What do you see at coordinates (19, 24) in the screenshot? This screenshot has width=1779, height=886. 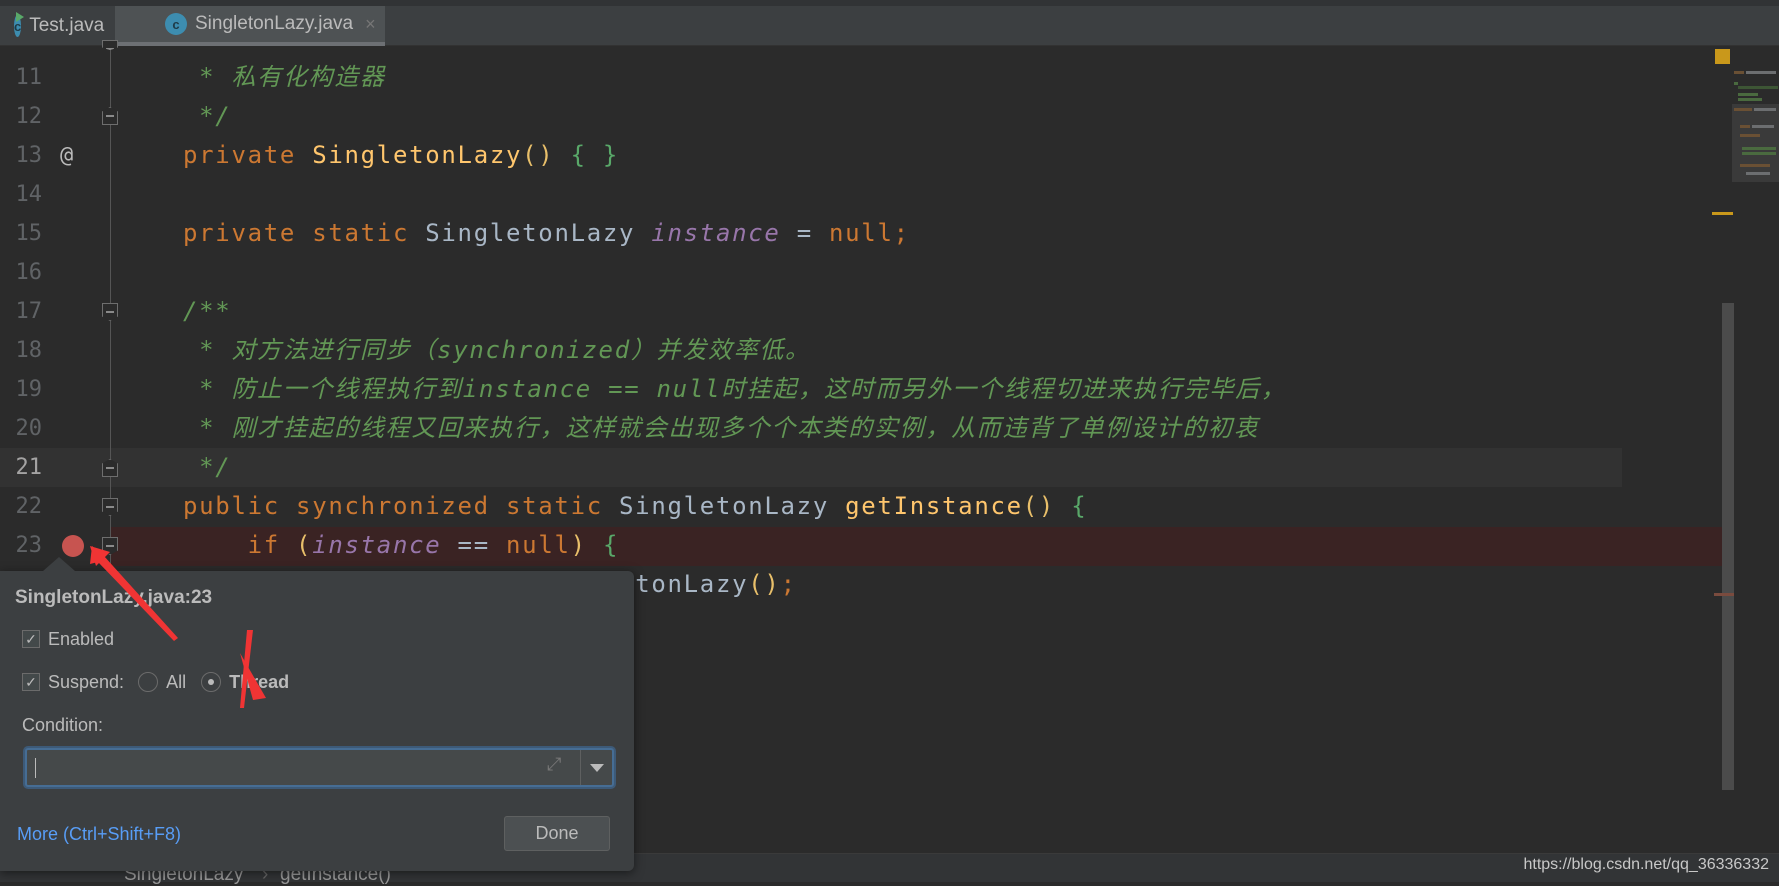 I see `java-class-run-icon: c` at bounding box center [19, 24].